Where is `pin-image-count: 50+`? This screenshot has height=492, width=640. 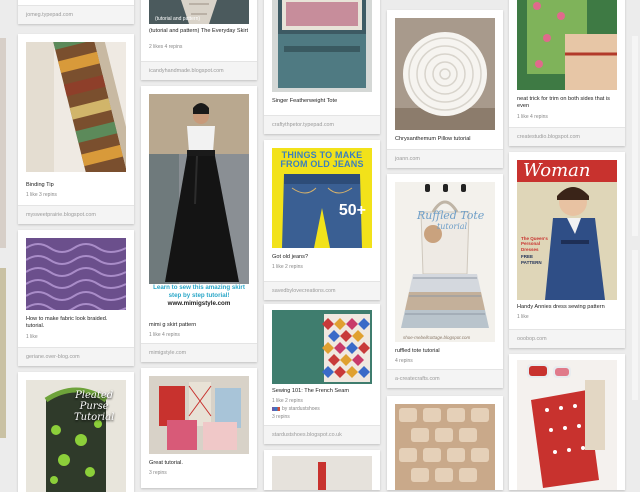
pin-image-count: 50+ is located at coordinates (352, 210).